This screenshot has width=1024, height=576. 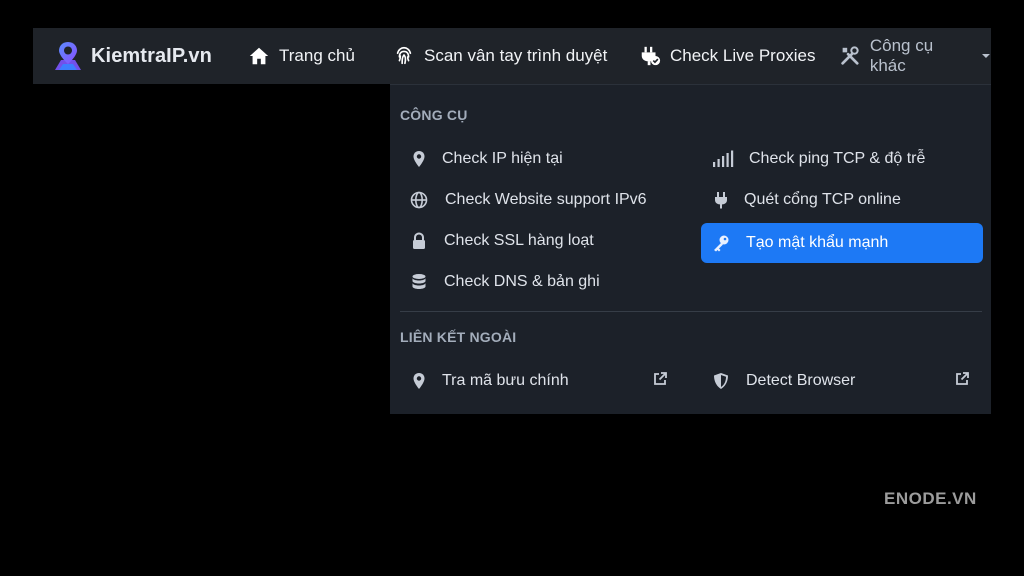 I want to click on menu-item-label: Check Website support IPv6, so click(x=546, y=199).